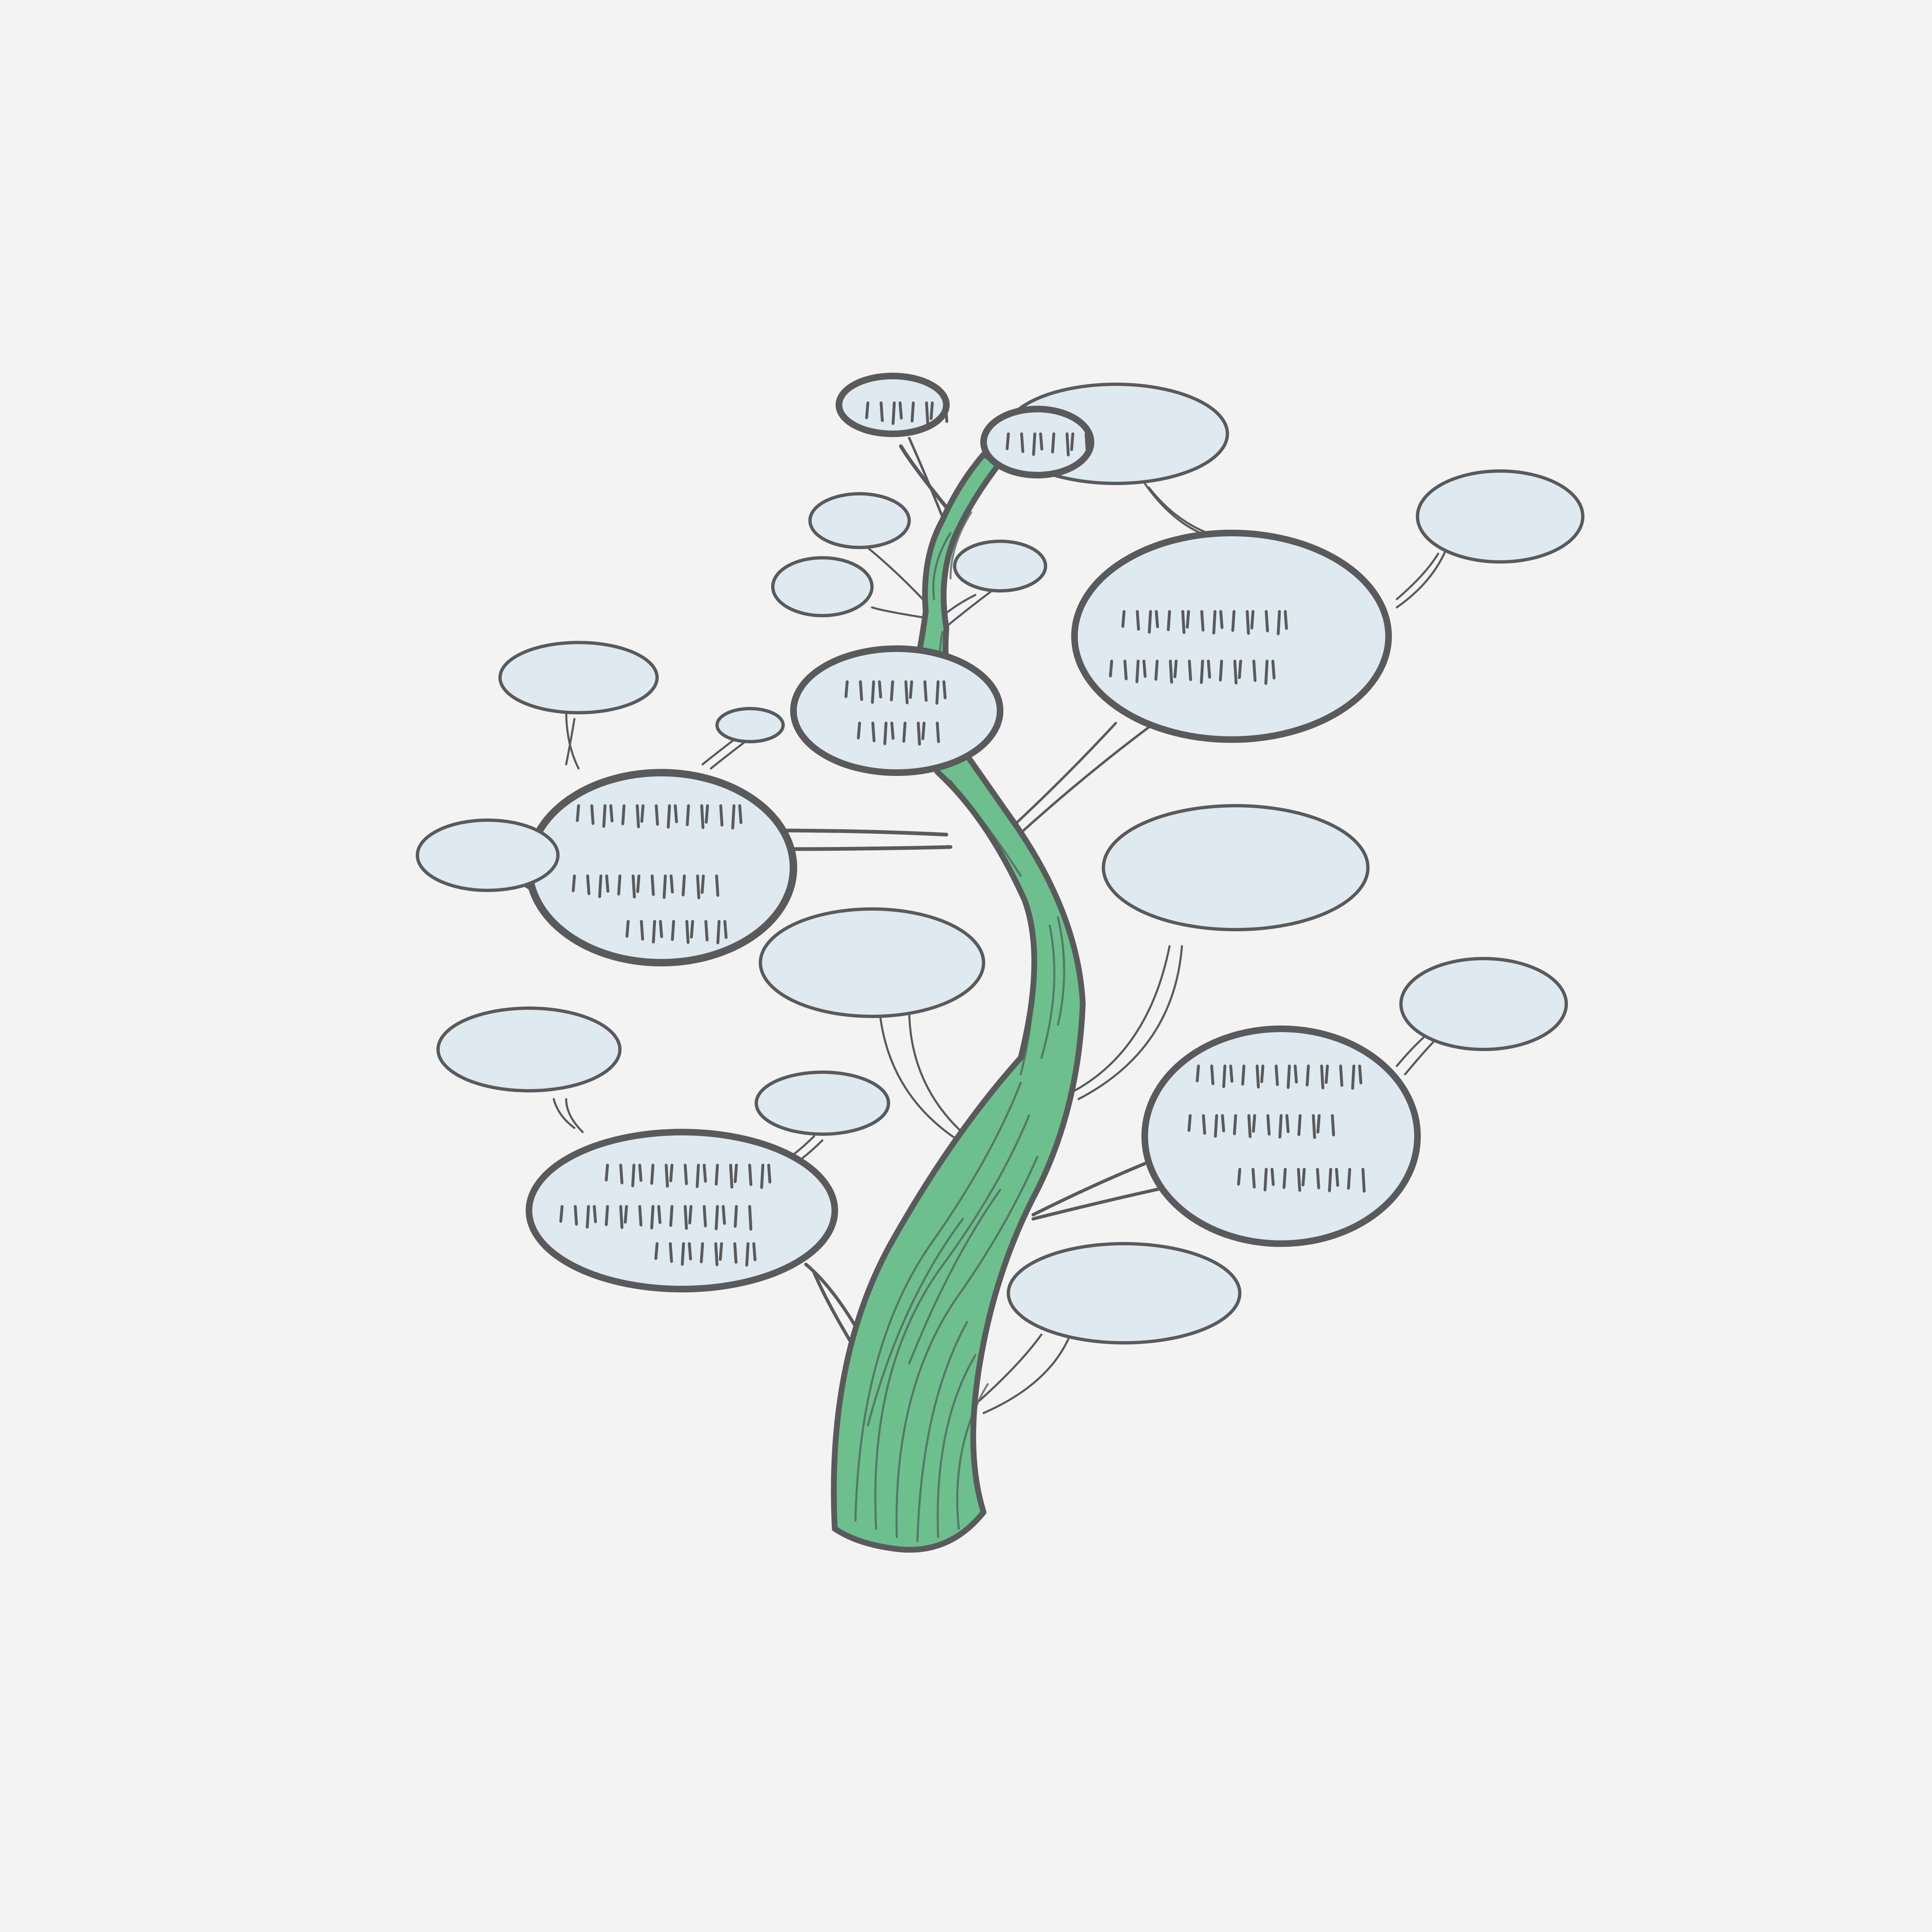  I want to click on branch-line, so click(870, 848).